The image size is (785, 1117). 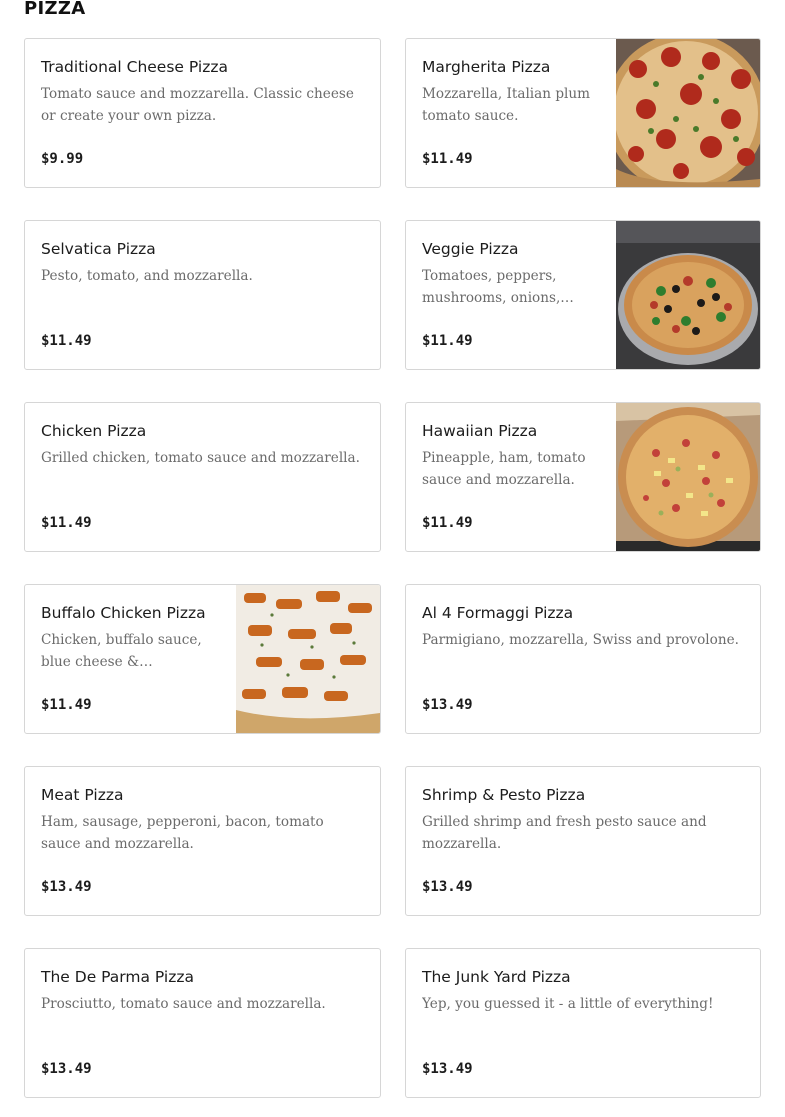 I want to click on menu-item-description: Prosciutto, tomato sauce and mozzarella., so click(x=183, y=1004).